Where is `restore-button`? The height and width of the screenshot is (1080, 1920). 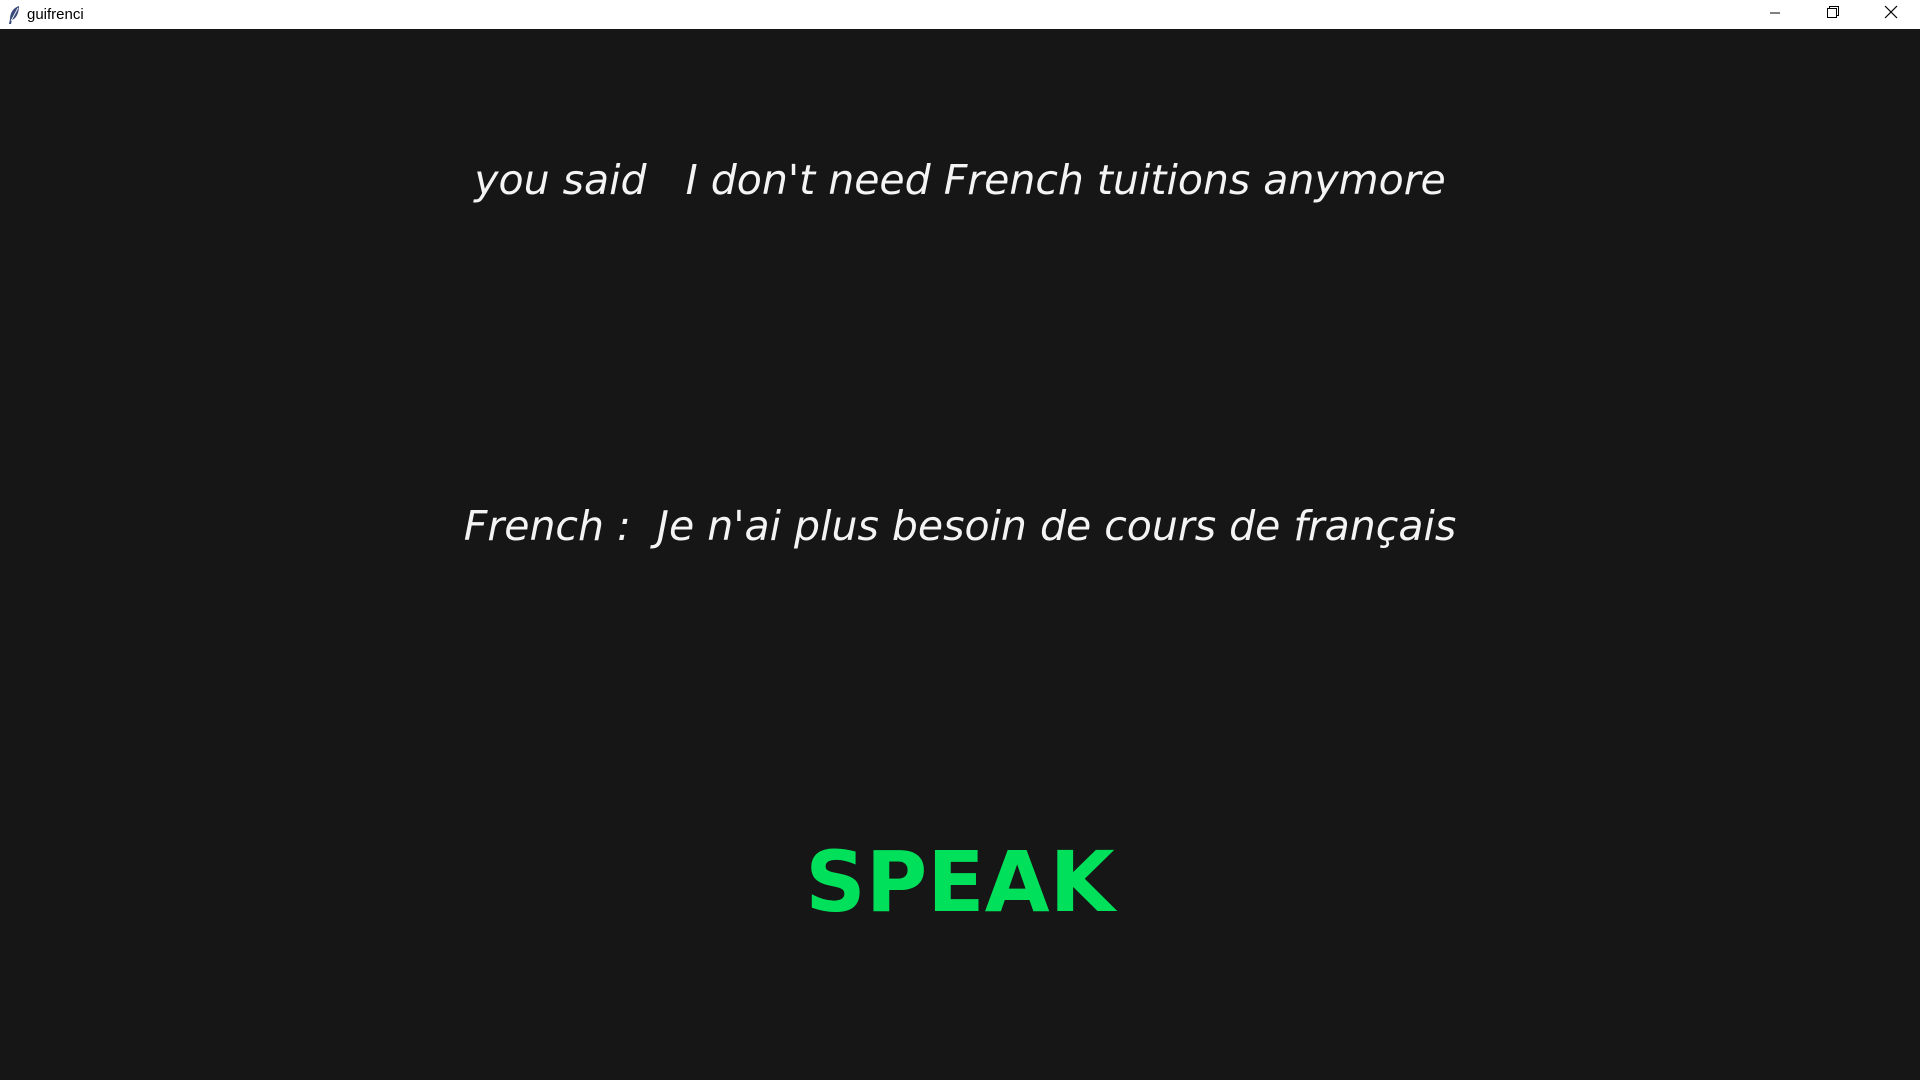 restore-button is located at coordinates (1833, 14).